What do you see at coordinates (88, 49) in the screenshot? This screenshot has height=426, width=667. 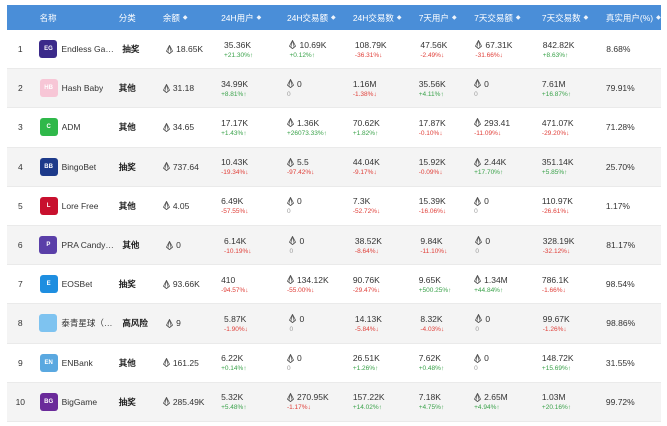 I see `dapp-name-link: Endless Game` at bounding box center [88, 49].